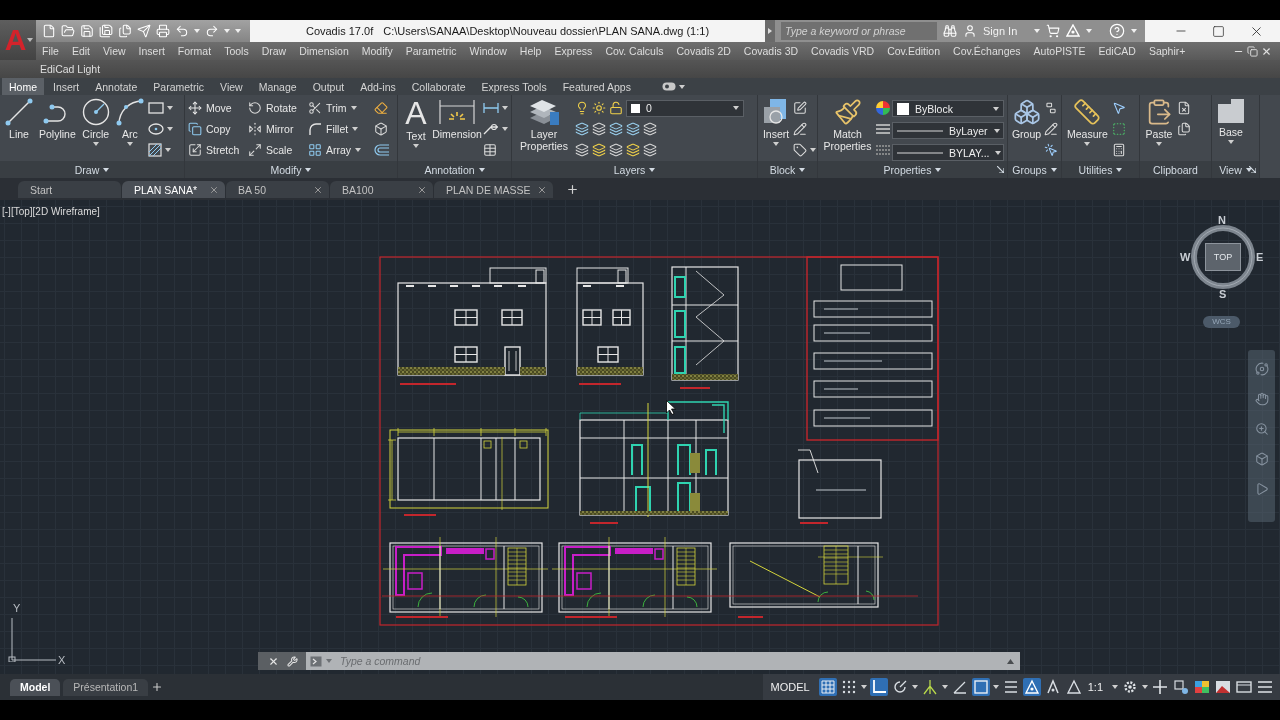  What do you see at coordinates (582, 108) in the screenshot?
I see `lightbulb-icon` at bounding box center [582, 108].